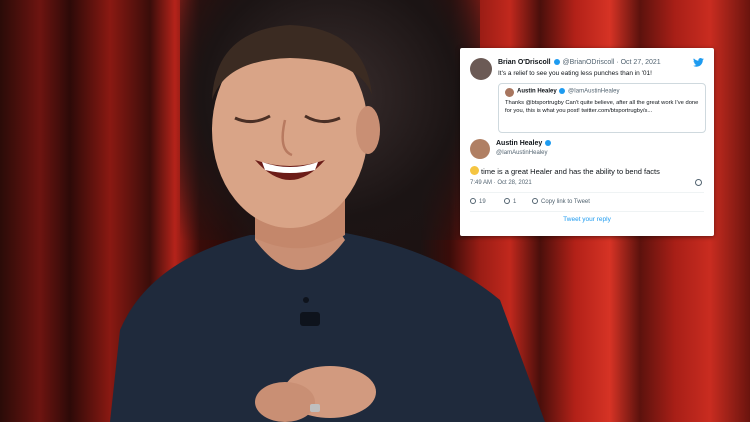 The image size is (750, 422). I want to click on reply-action: 1, so click(510, 201).